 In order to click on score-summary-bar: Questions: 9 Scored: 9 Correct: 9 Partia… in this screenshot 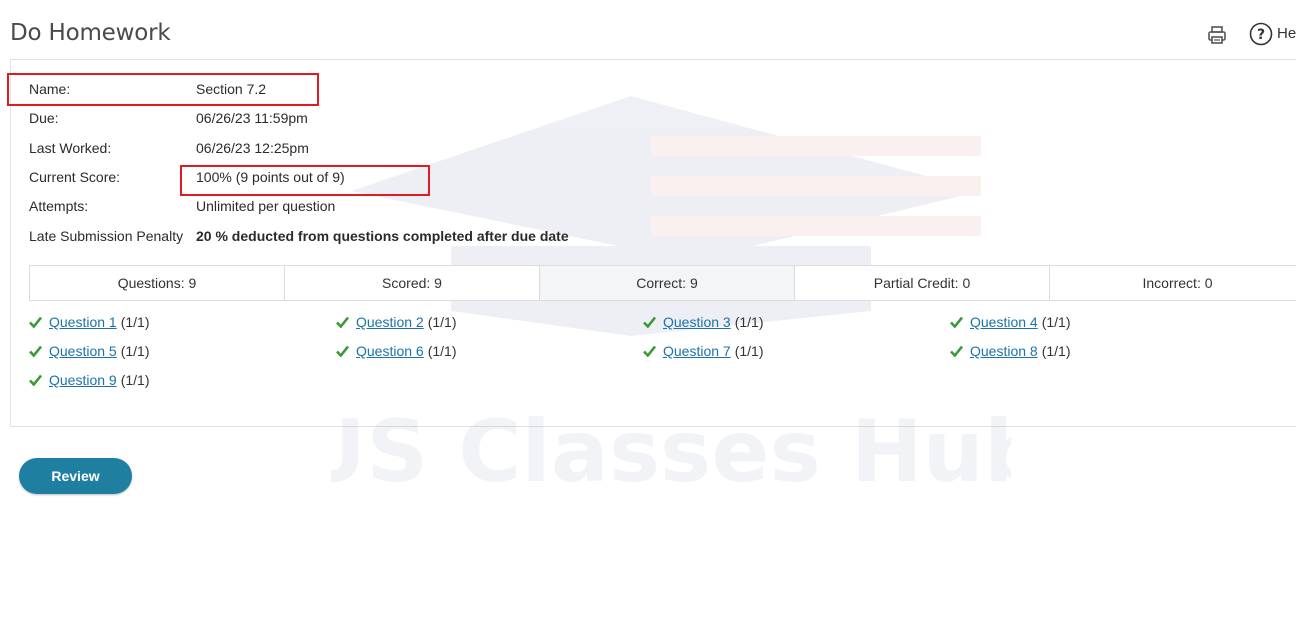, I will do `click(662, 283)`.